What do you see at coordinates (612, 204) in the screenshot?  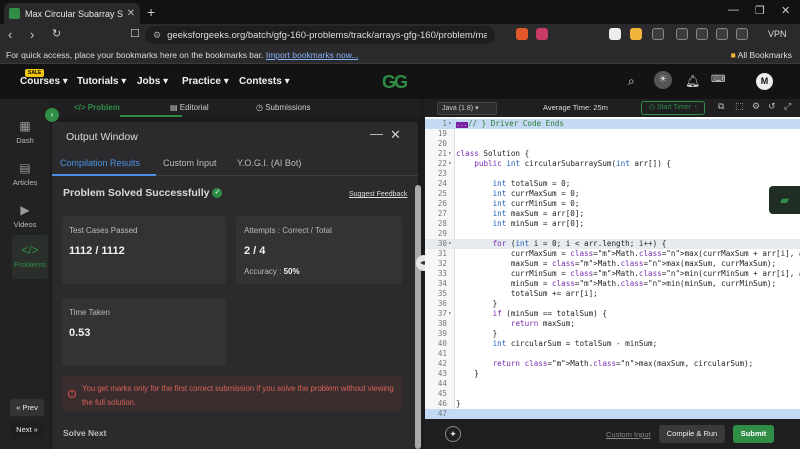 I see `code-line: 26 int currMinSum = 0;` at bounding box center [612, 204].